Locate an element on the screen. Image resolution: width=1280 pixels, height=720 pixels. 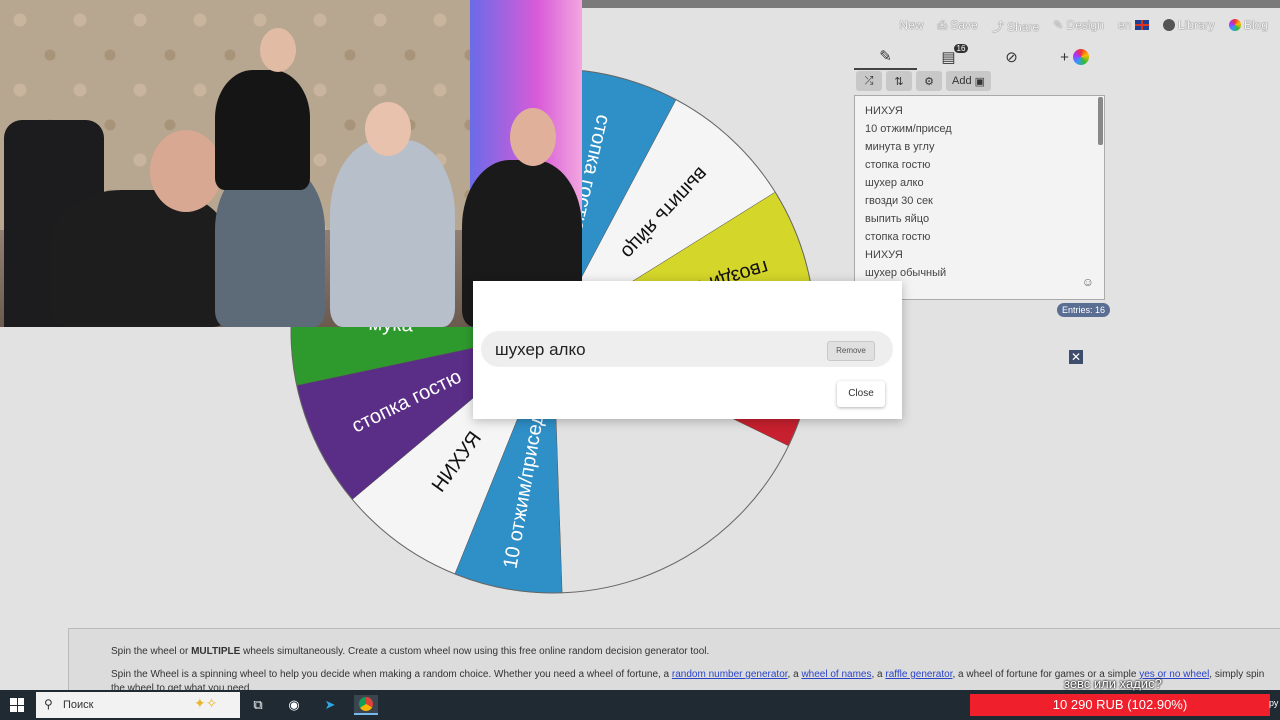
add-image-button: Add ▣ is located at coordinates (969, 81).